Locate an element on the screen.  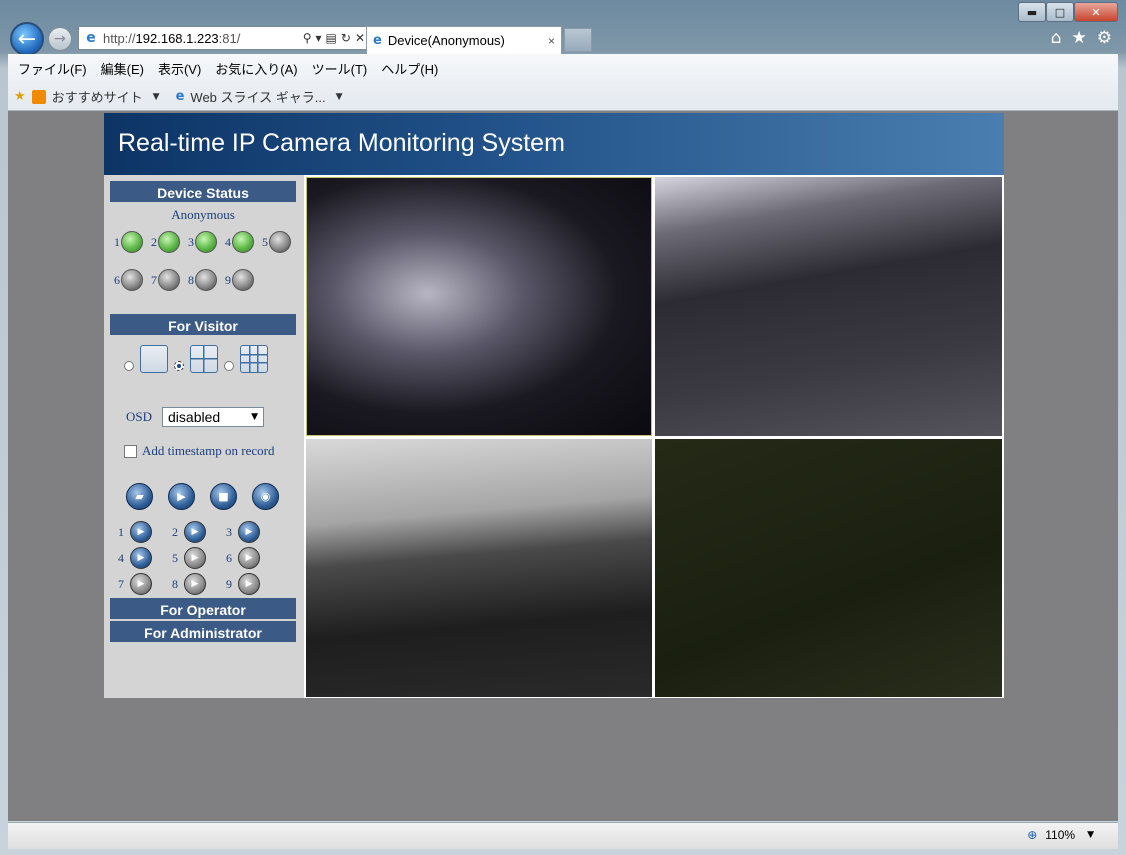
app-title: Real-time IP Camera Monitoring System is located at coordinates (341, 143).